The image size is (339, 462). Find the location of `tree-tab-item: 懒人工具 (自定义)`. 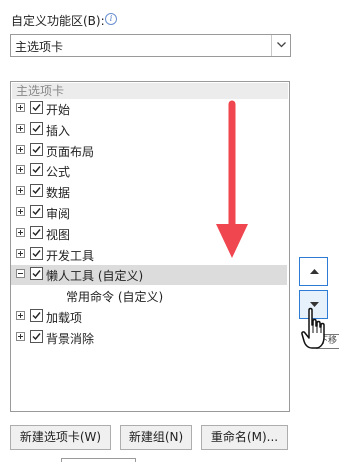

tree-tab-item: 懒人工具 (自定义) is located at coordinates (149, 275).